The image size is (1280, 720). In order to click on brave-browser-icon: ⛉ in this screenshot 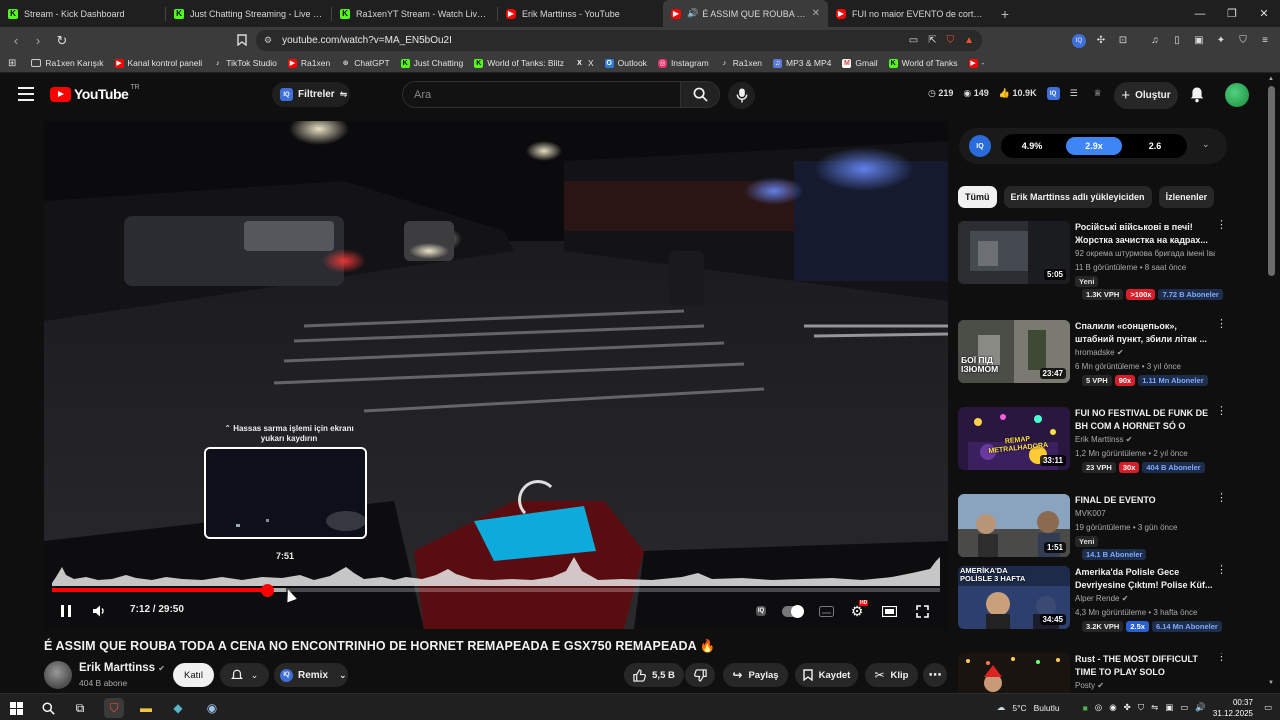, I will do `click(114, 708)`.